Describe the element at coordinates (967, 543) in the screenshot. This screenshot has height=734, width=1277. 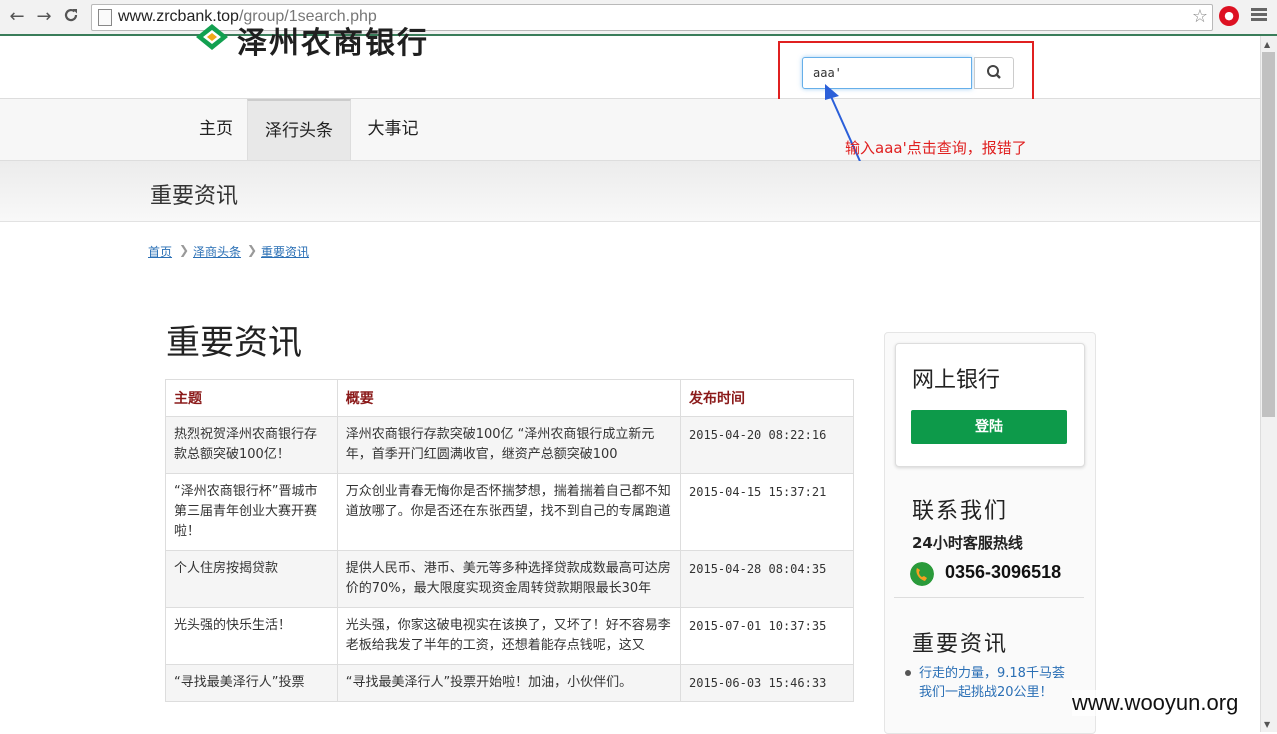
I see `hotline-label: 24小时客服热线` at that location.